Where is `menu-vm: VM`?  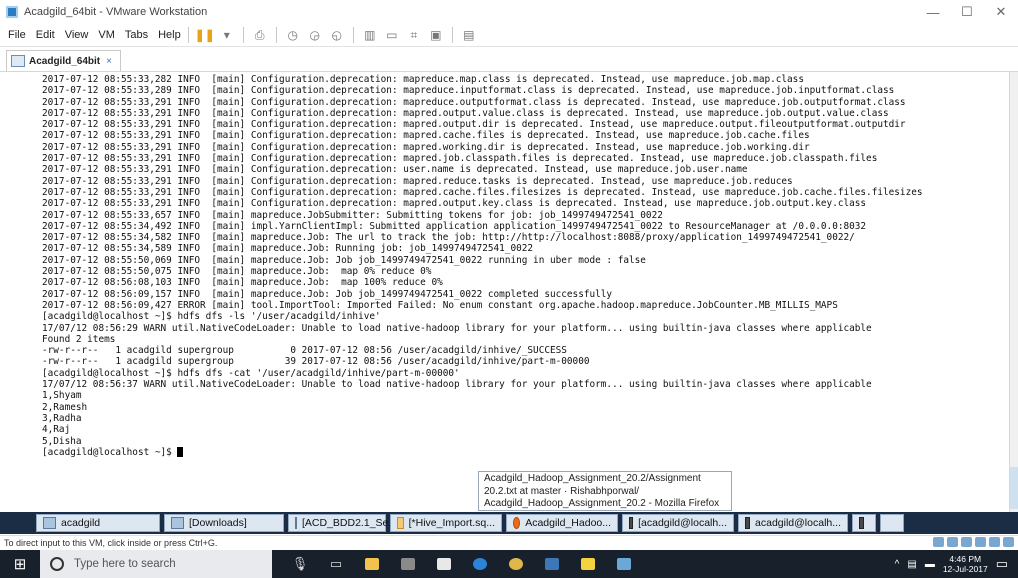
menu-vm: VM is located at coordinates (106, 35).